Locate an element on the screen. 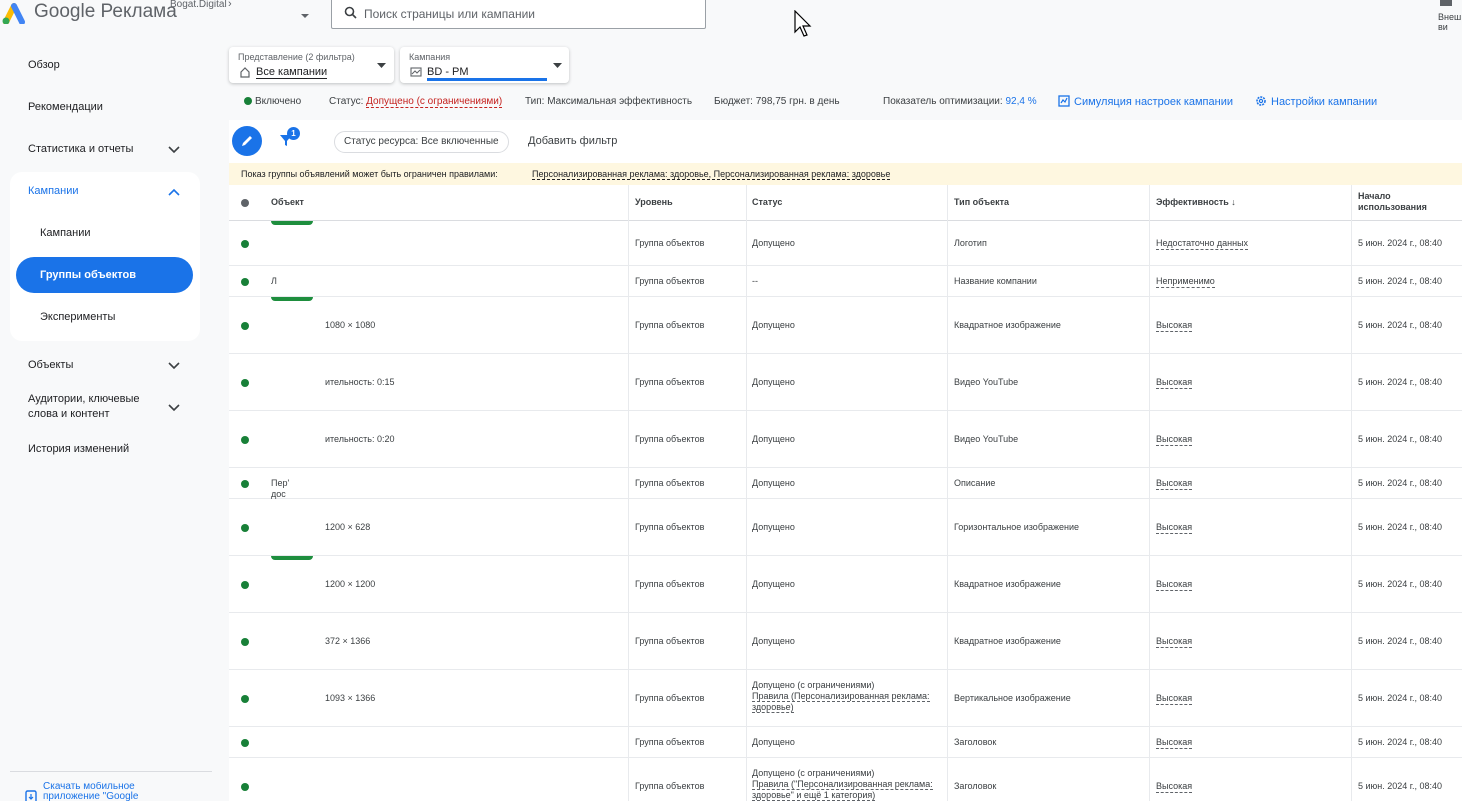  asset-object: 1200 × 1200 is located at coordinates (395, 584).